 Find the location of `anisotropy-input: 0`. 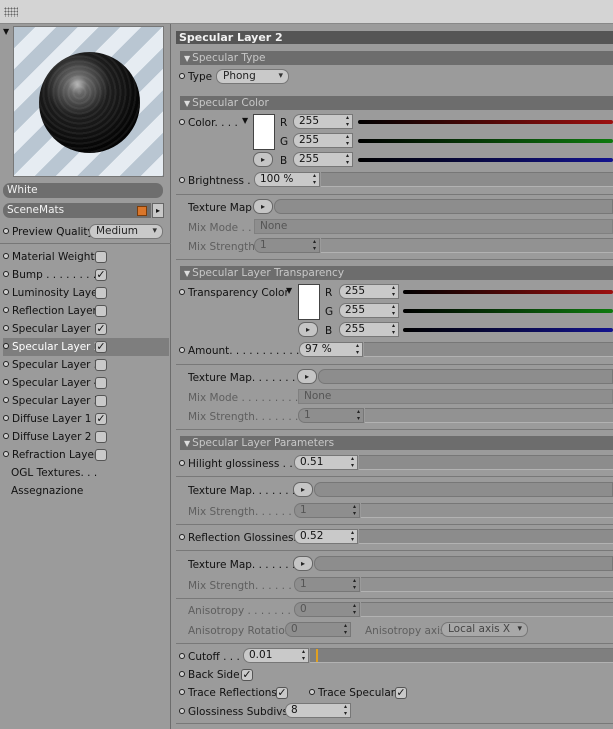

anisotropy-input: 0 is located at coordinates (327, 609).